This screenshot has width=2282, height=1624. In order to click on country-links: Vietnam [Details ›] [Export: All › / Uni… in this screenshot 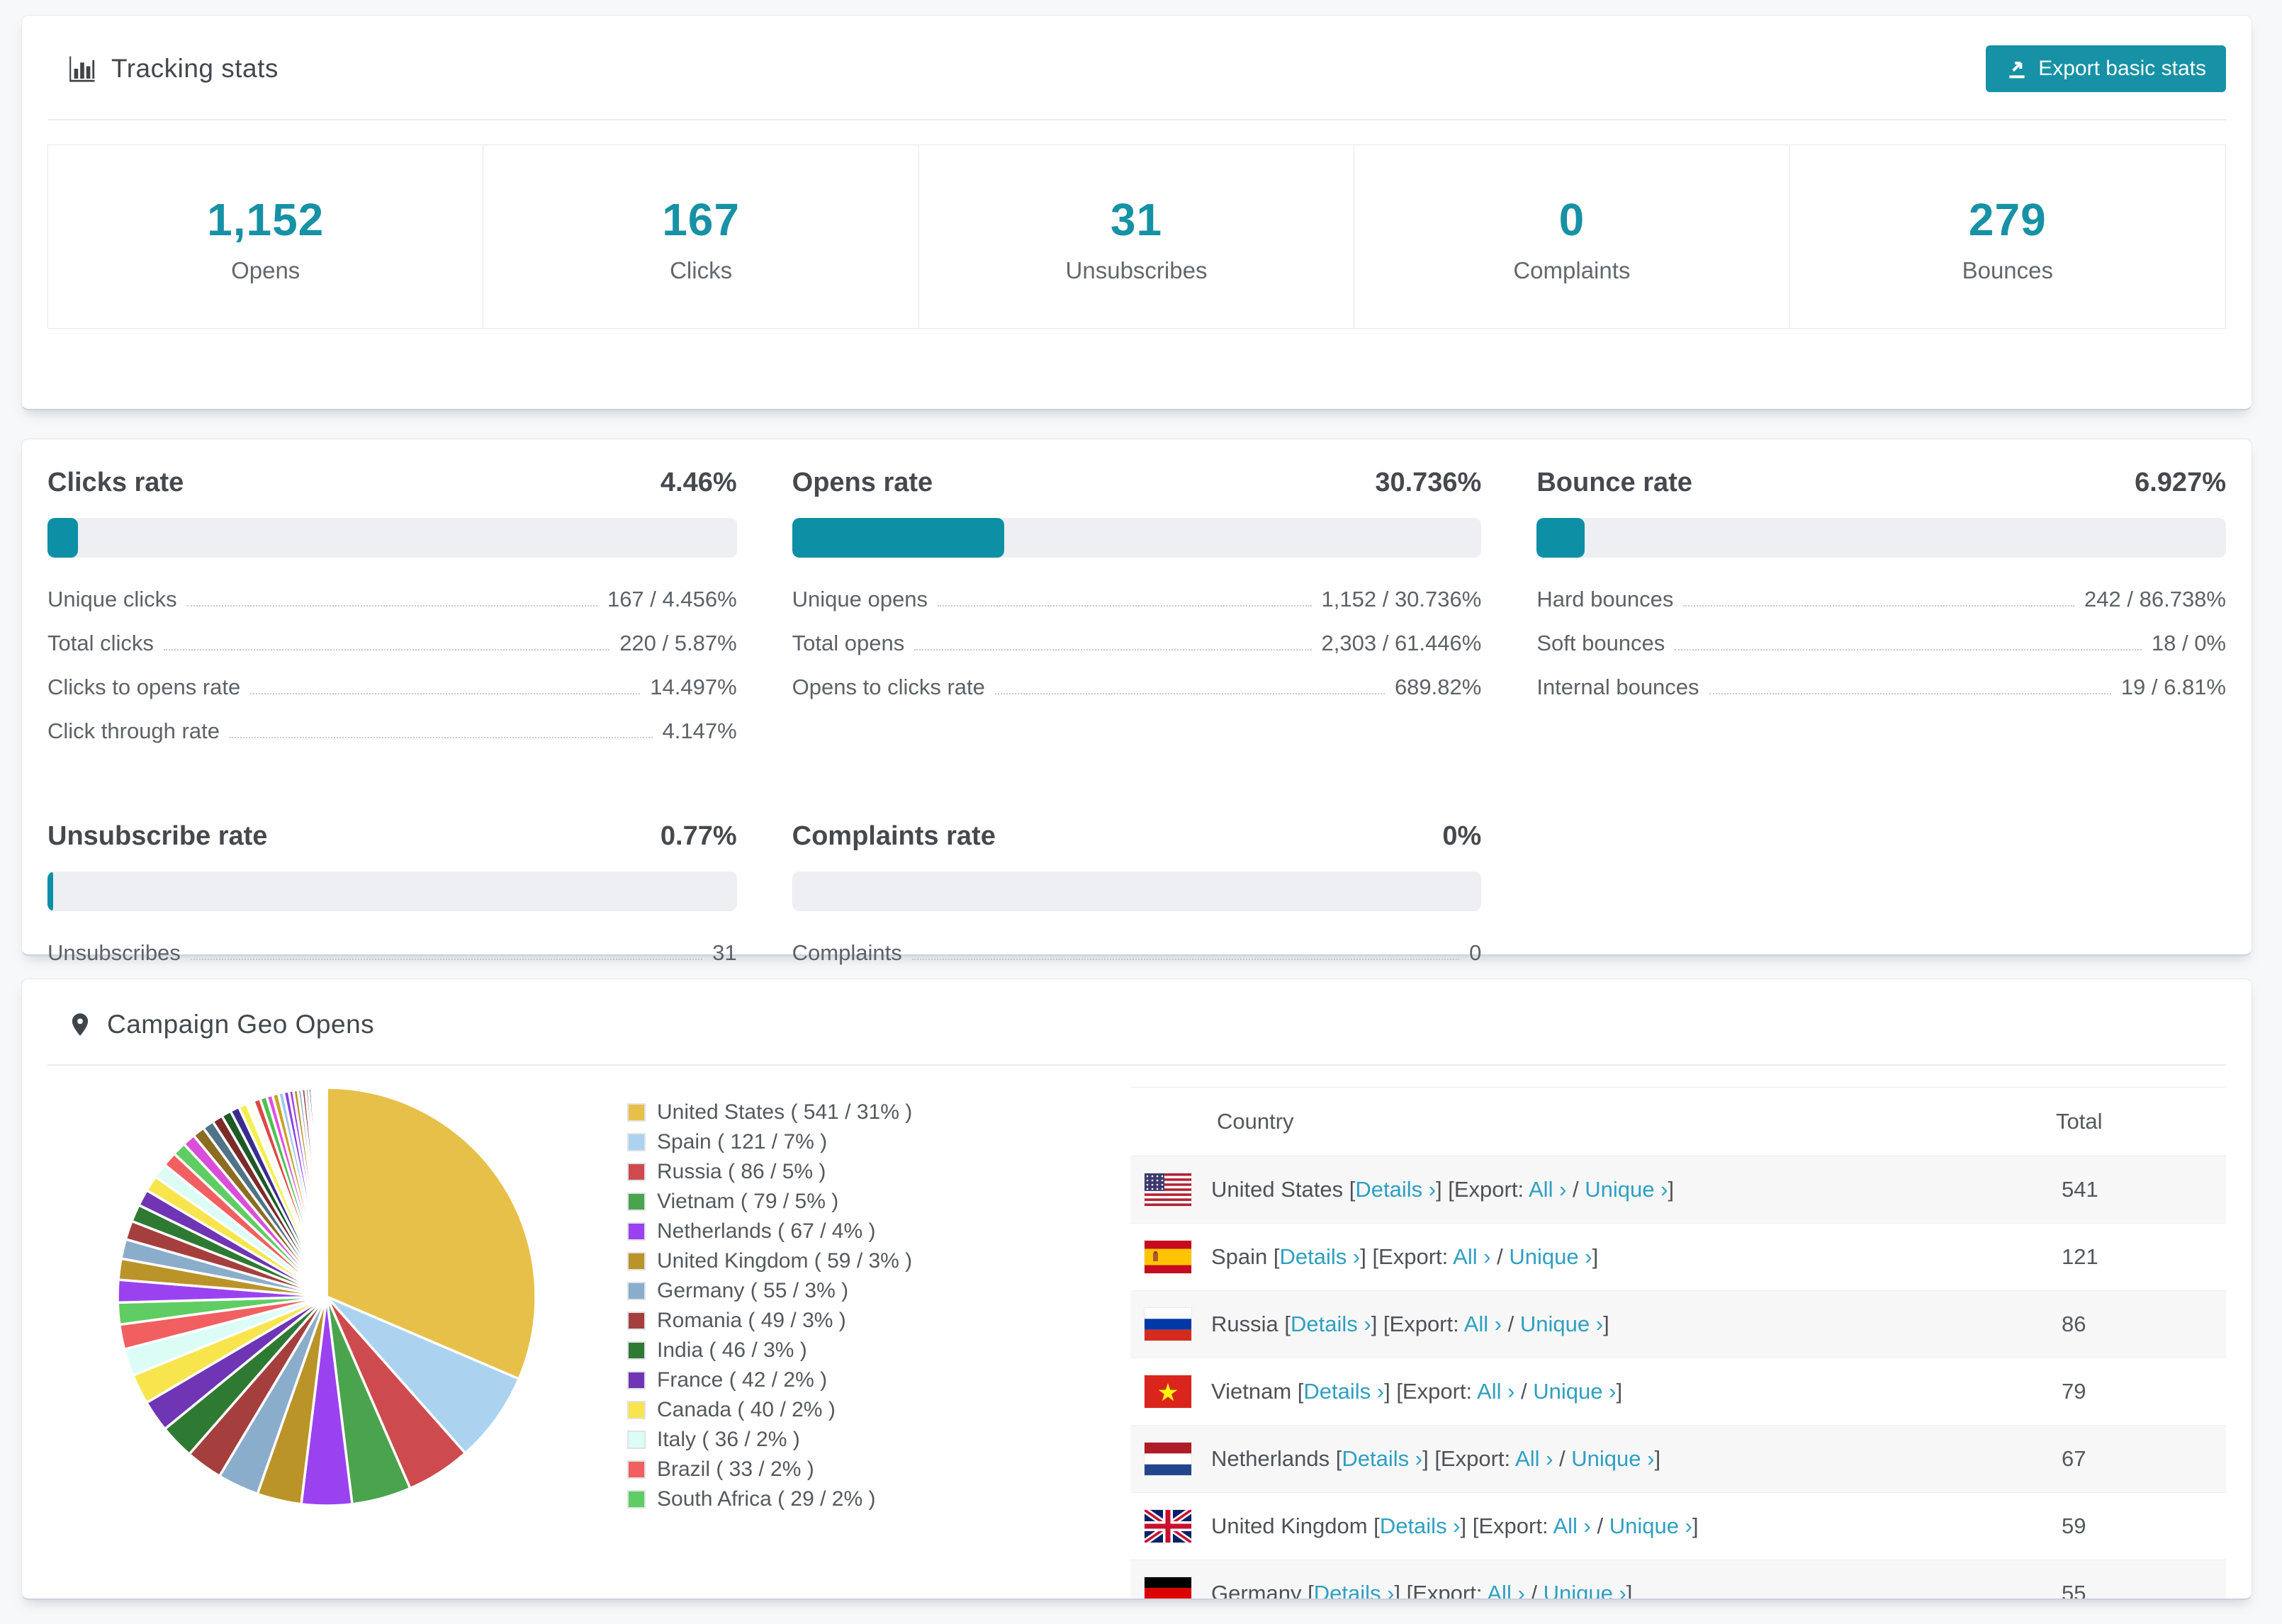, I will do `click(1417, 1392)`.